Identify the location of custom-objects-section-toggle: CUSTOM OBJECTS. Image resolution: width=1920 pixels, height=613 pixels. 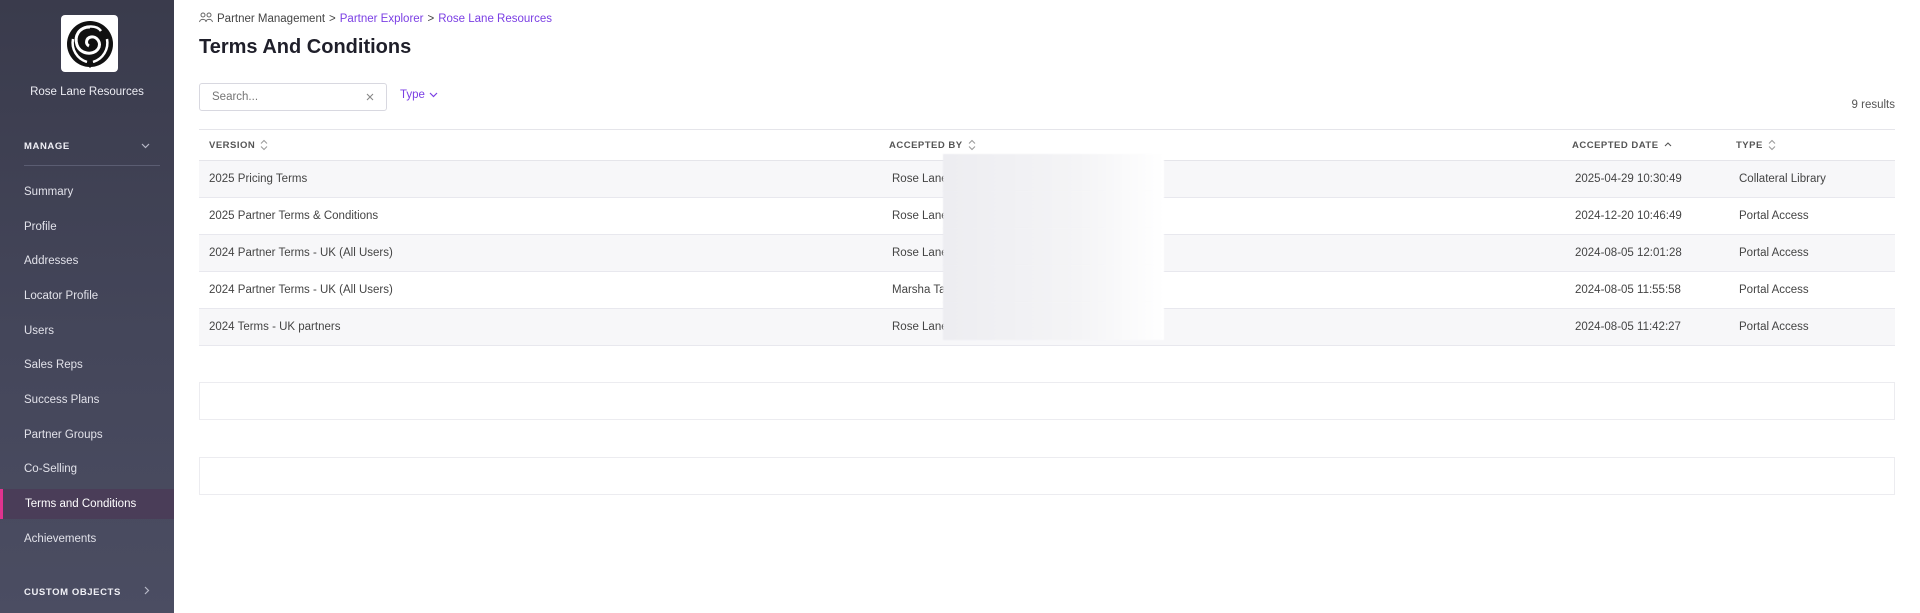
(87, 592).